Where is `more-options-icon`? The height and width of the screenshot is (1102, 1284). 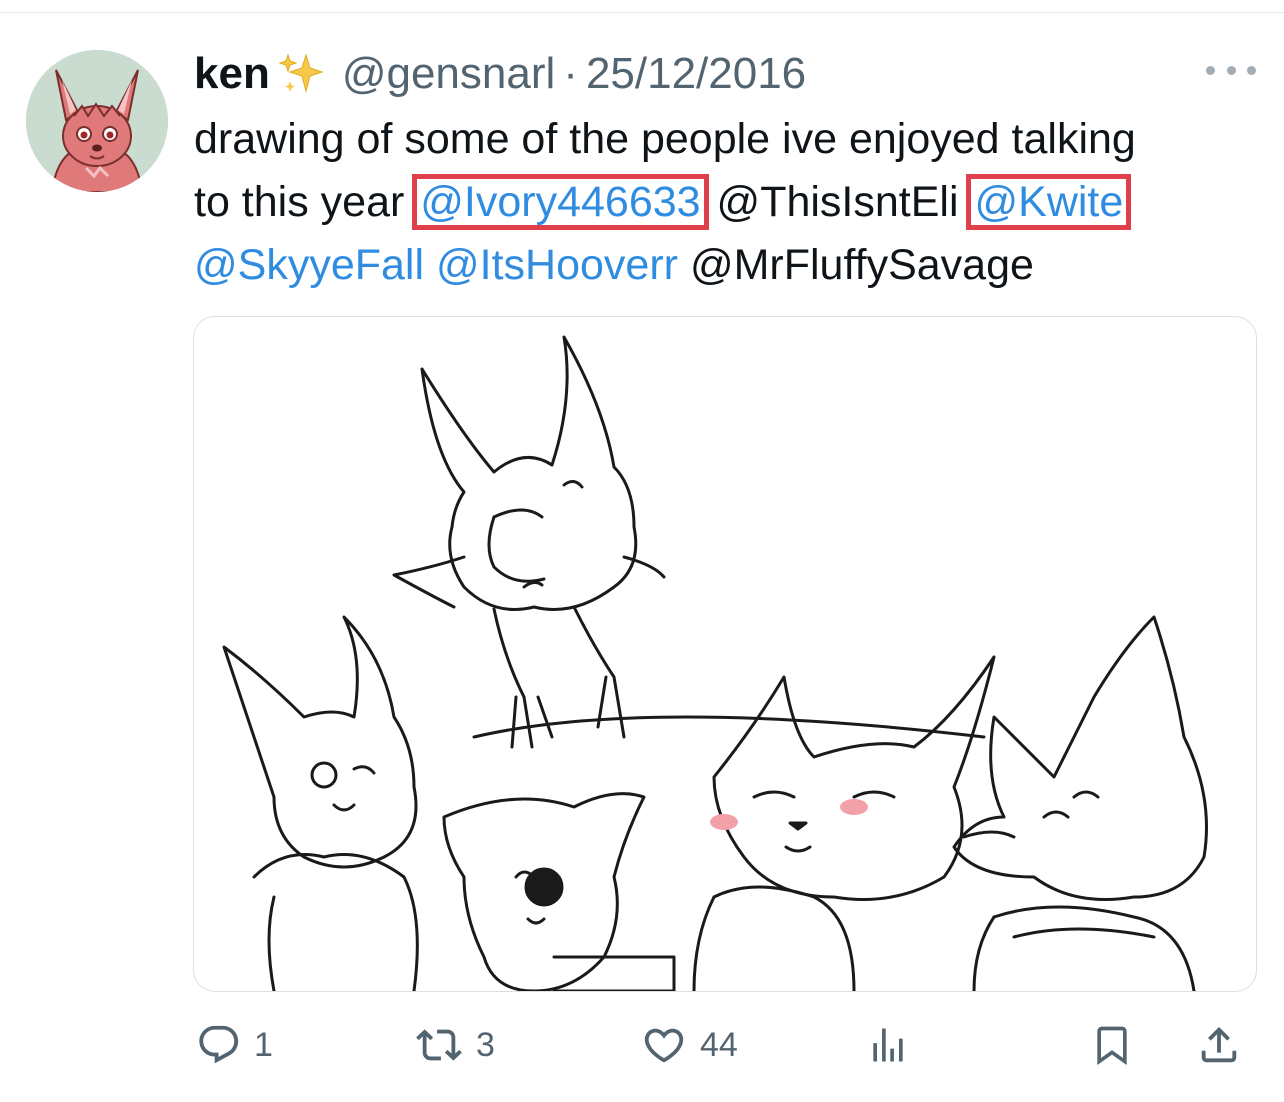
more-options-icon is located at coordinates (1231, 70).